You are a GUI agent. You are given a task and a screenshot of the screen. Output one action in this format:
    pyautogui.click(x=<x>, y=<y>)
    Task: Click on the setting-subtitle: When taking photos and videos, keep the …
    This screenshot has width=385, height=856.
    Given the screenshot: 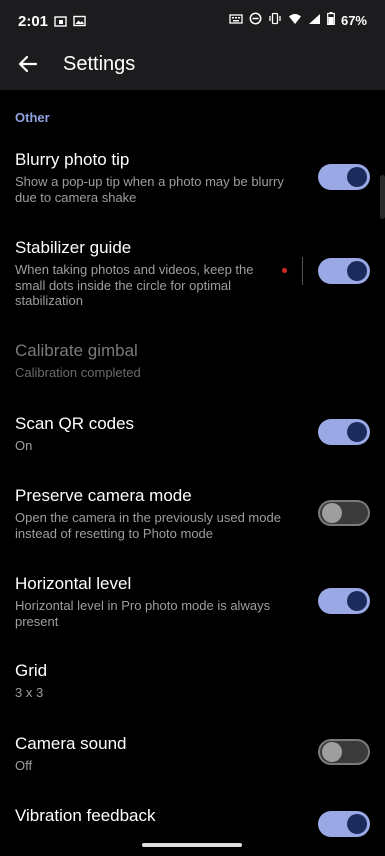 What is the action you would take?
    pyautogui.click(x=134, y=285)
    